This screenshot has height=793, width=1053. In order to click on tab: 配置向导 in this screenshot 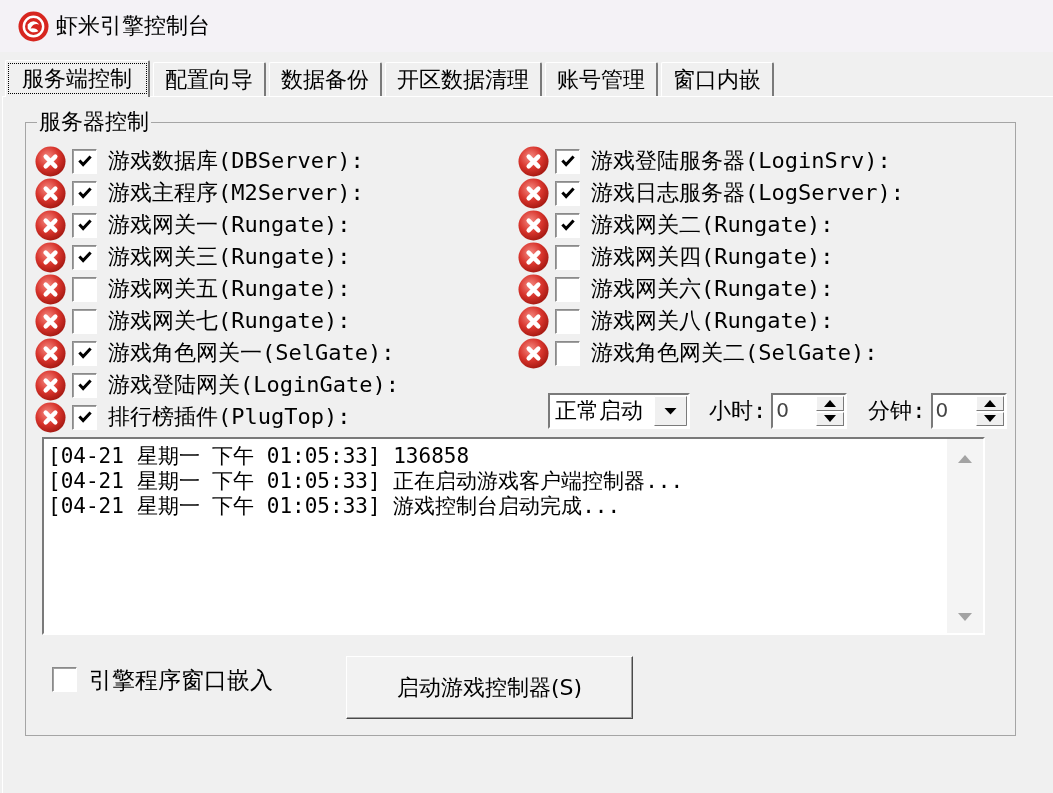, I will do `click(209, 79)`.